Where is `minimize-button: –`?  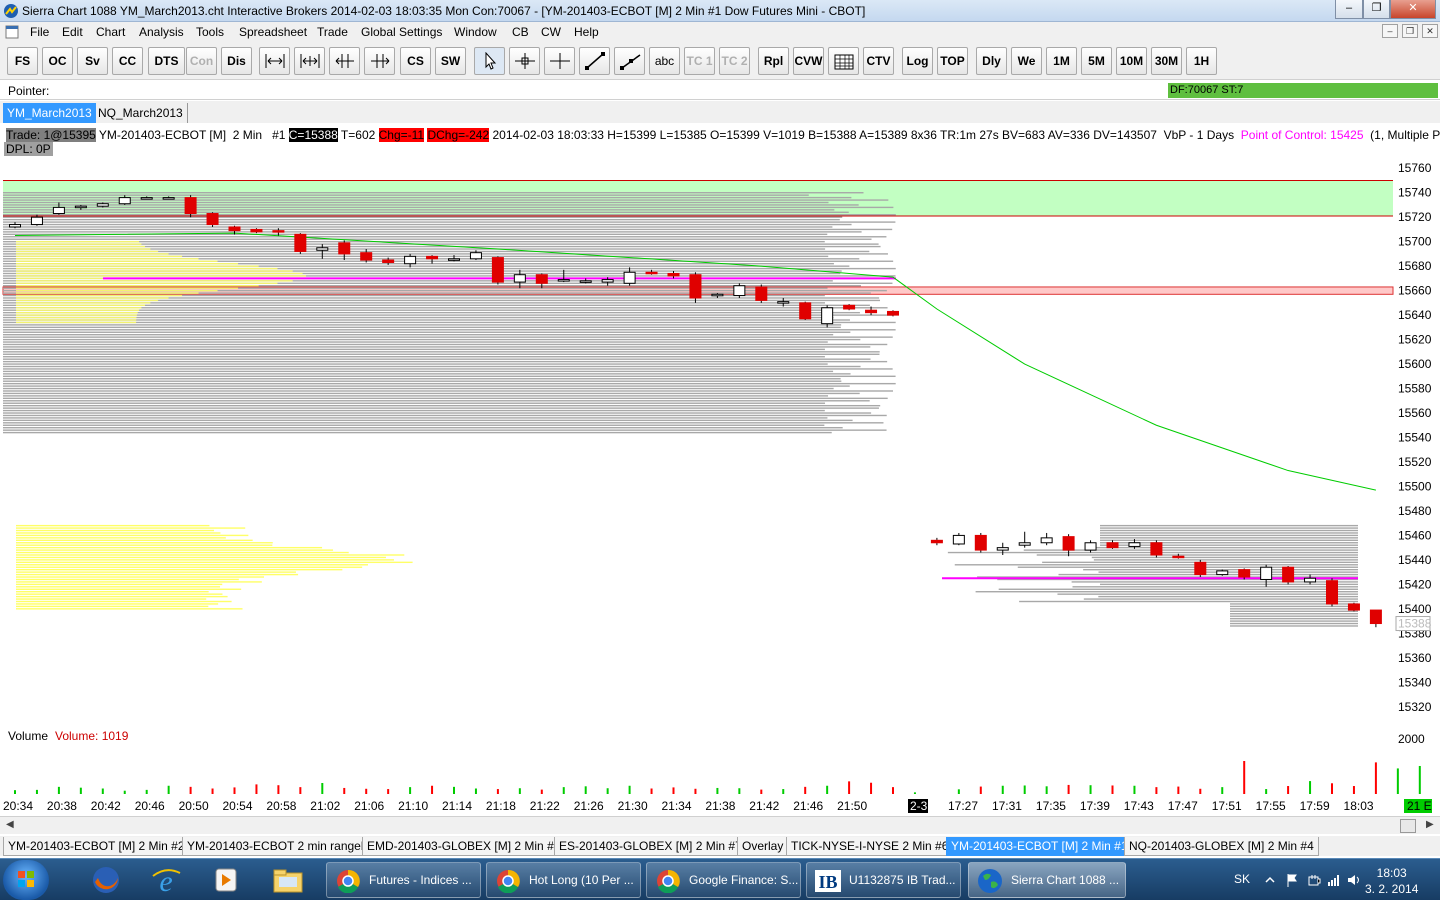 minimize-button: – is located at coordinates (1349, 9).